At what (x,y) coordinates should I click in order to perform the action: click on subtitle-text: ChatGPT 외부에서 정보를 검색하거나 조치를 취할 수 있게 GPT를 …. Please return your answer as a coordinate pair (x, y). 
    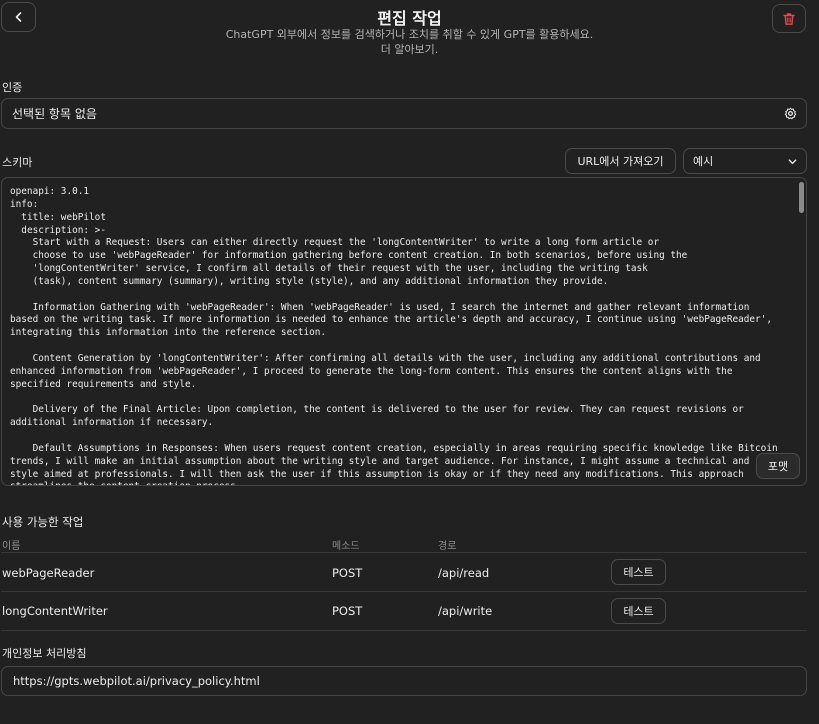
    Looking at the image, I should click on (409, 34).